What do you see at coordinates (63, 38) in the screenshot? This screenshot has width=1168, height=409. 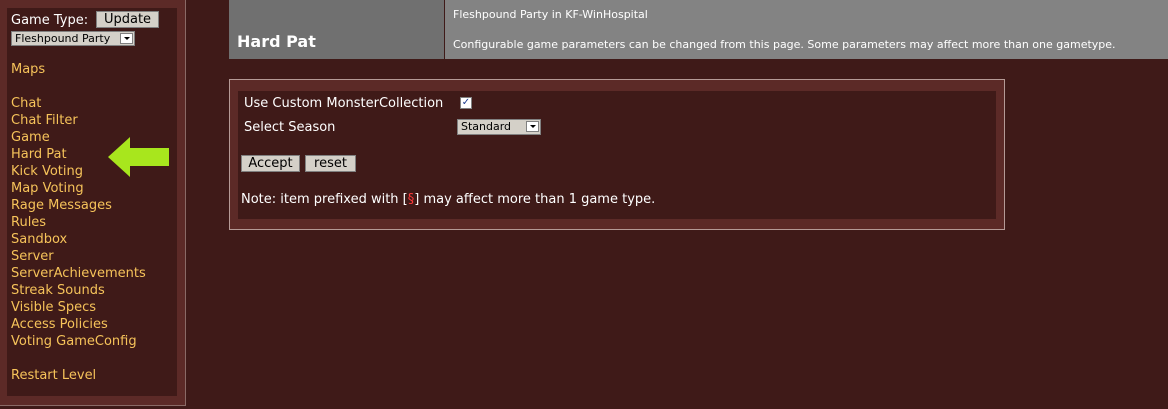 I see `game-type-selected: Fleshpound Party` at bounding box center [63, 38].